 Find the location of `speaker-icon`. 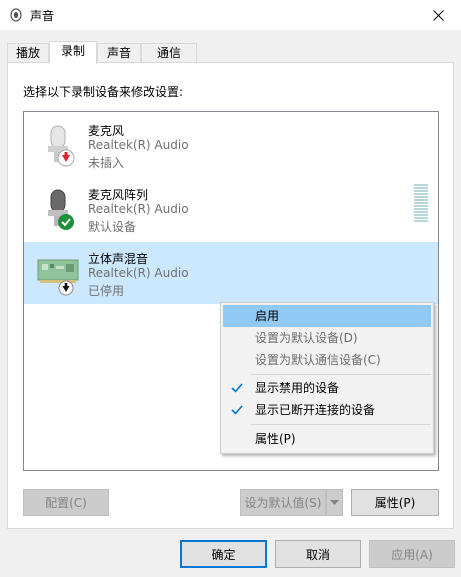

speaker-icon is located at coordinates (16, 15).